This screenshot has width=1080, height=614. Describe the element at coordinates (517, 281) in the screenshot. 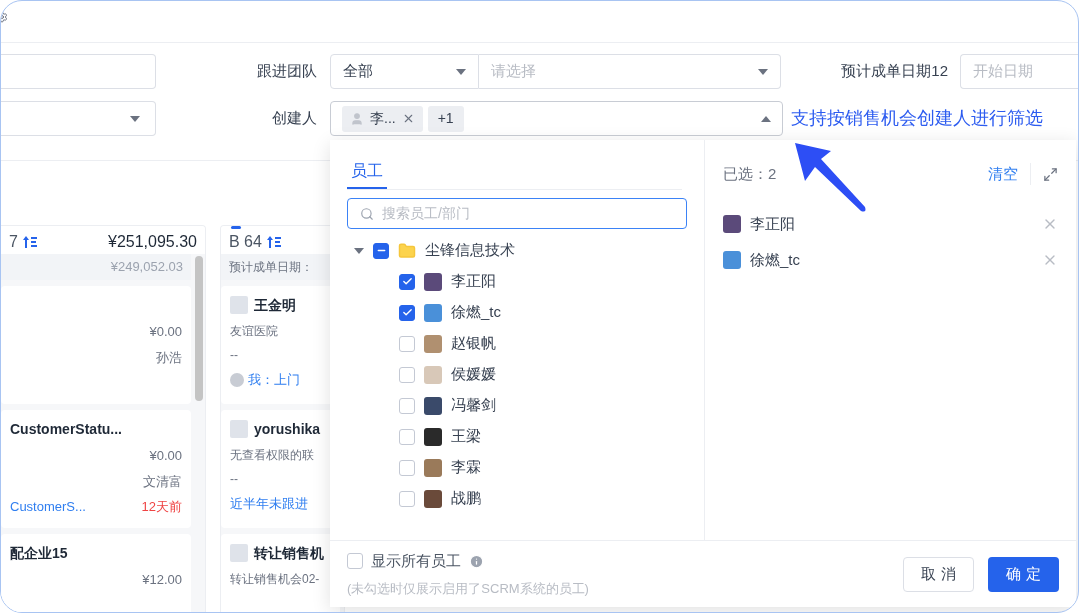

I see `tree-item: 李正阳` at that location.